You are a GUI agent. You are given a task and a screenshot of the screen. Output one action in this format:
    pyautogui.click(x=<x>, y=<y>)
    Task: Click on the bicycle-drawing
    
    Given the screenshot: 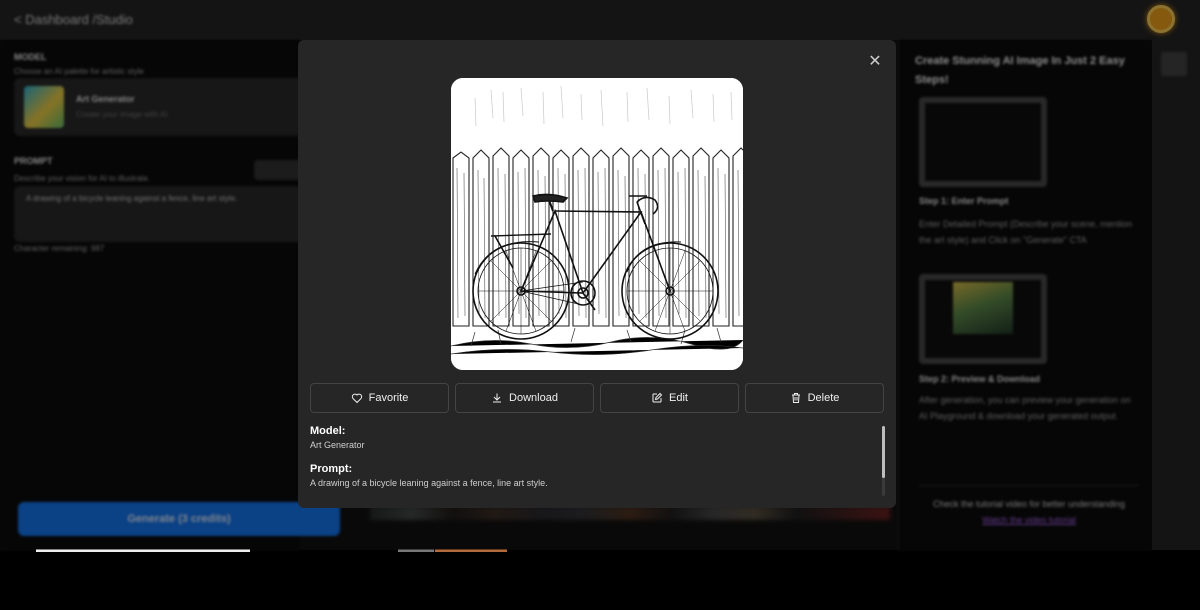 What is the action you would take?
    pyautogui.click(x=597, y=224)
    